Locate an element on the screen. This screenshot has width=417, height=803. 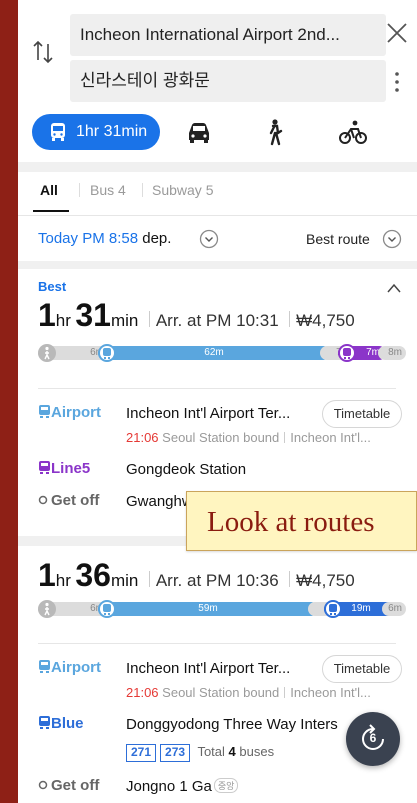
route-timeline: 6m 59m 7m 19m 6m is located at coordinates (222, 609).